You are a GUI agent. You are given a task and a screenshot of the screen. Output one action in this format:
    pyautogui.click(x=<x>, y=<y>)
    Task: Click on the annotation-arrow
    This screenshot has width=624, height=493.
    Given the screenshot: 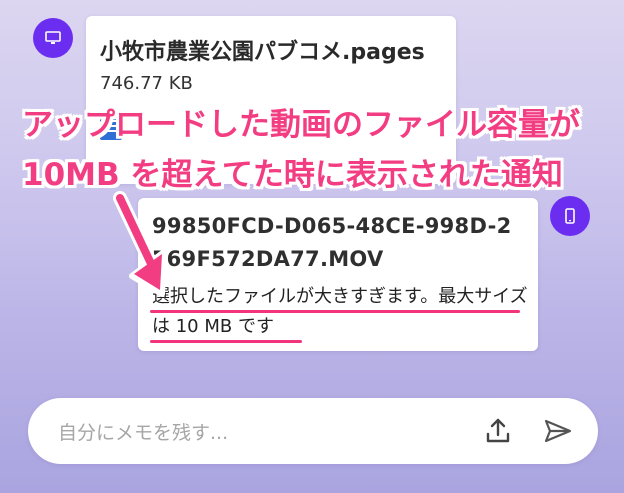 What is the action you would take?
    pyautogui.click(x=140, y=244)
    